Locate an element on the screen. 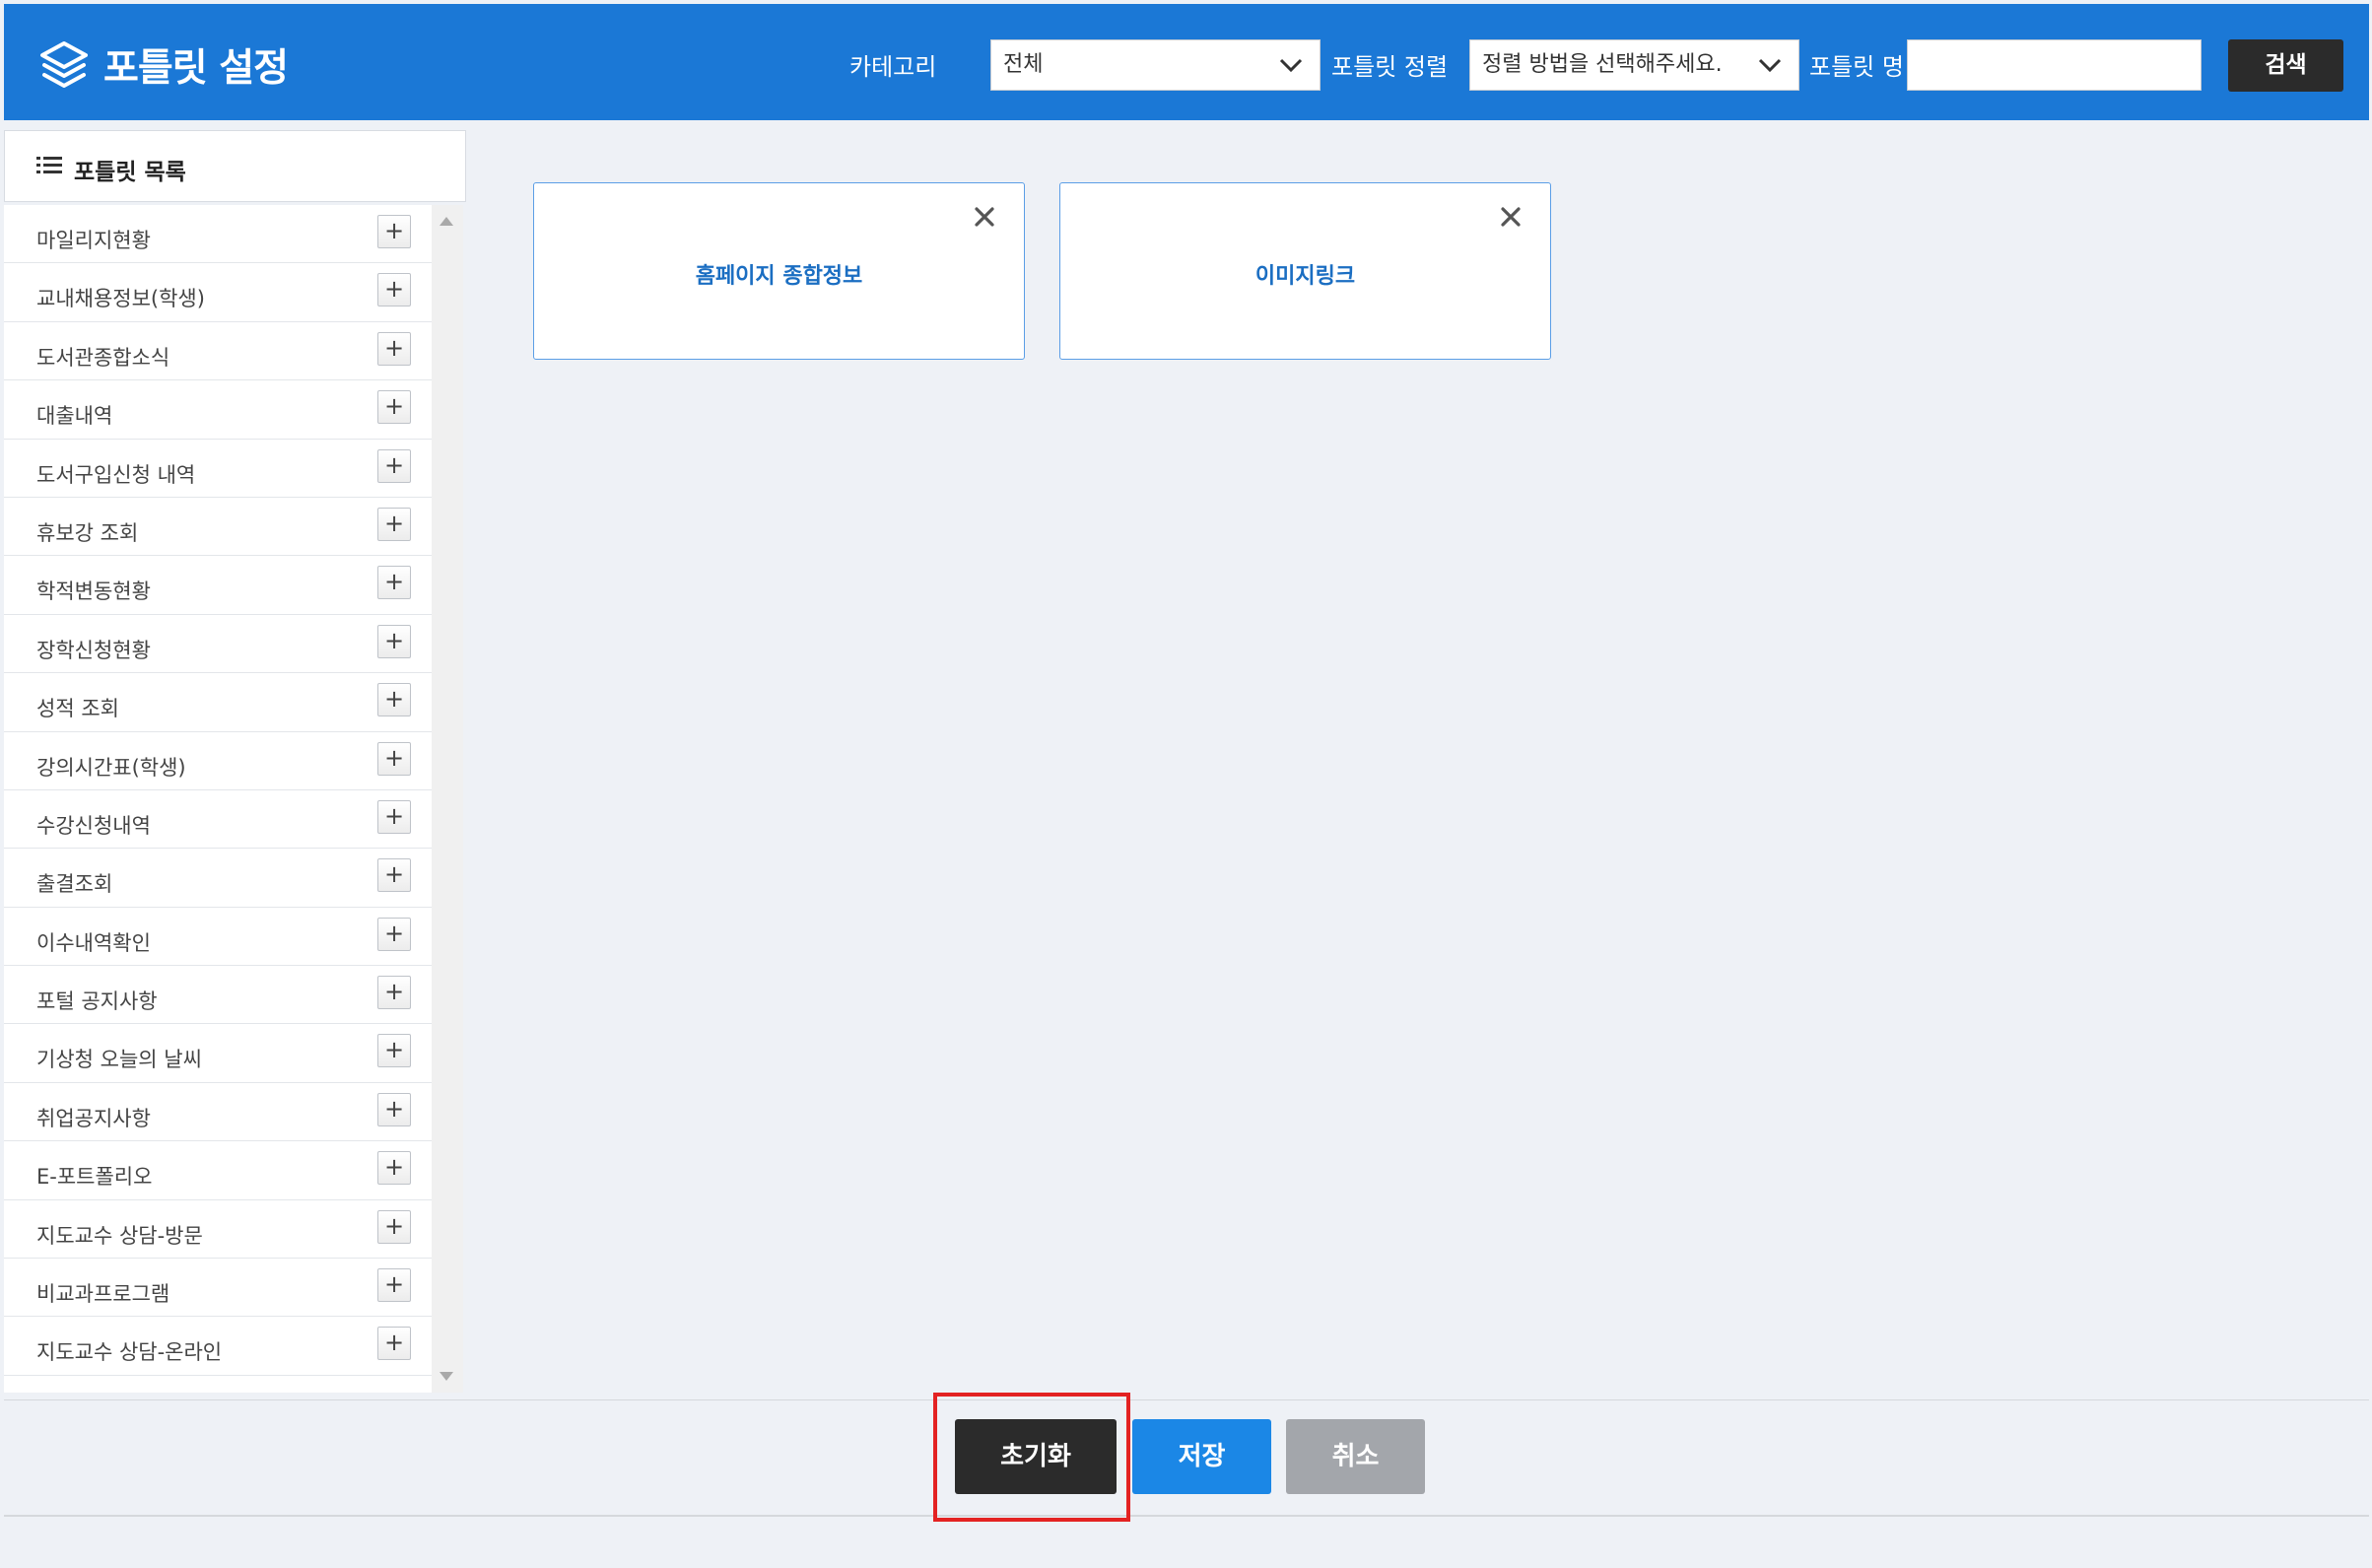 This screenshot has height=1568, width=2372. list-scrollbar is located at coordinates (447, 799).